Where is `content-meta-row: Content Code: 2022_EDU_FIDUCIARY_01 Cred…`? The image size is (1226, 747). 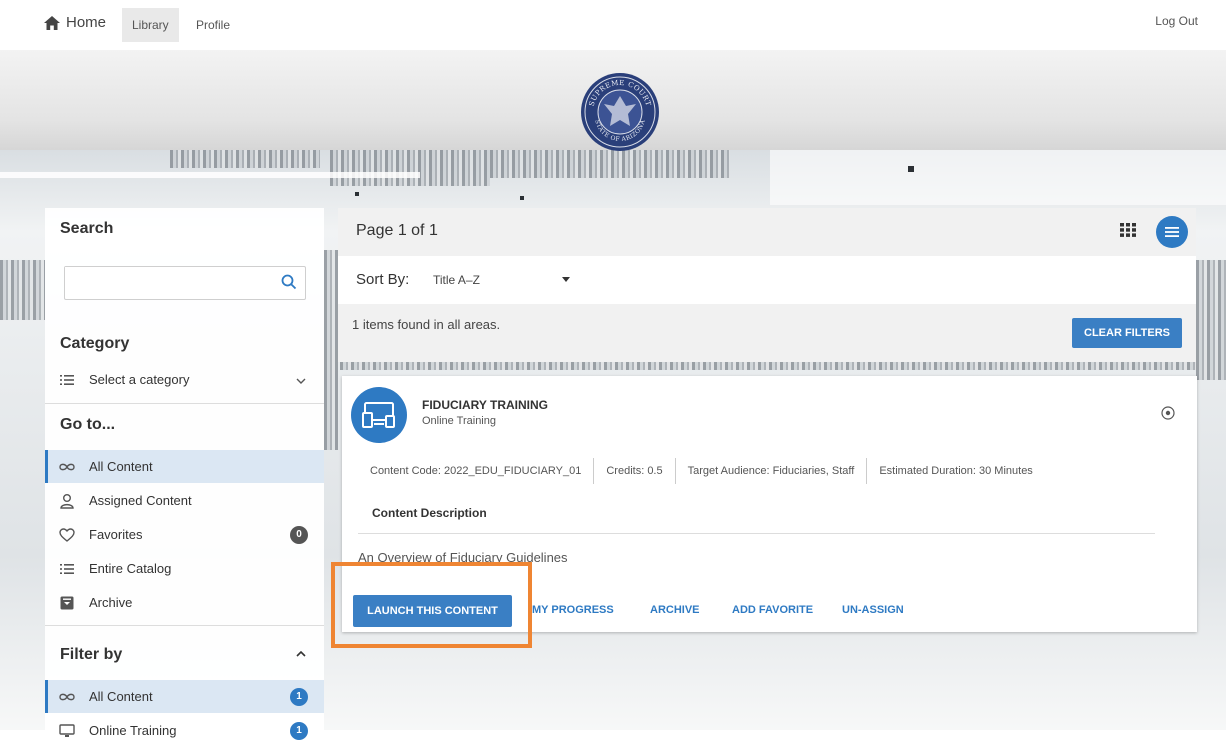
content-meta-row: Content Code: 2022_EDU_FIDUCIARY_01 Cred… is located at coordinates (701, 471).